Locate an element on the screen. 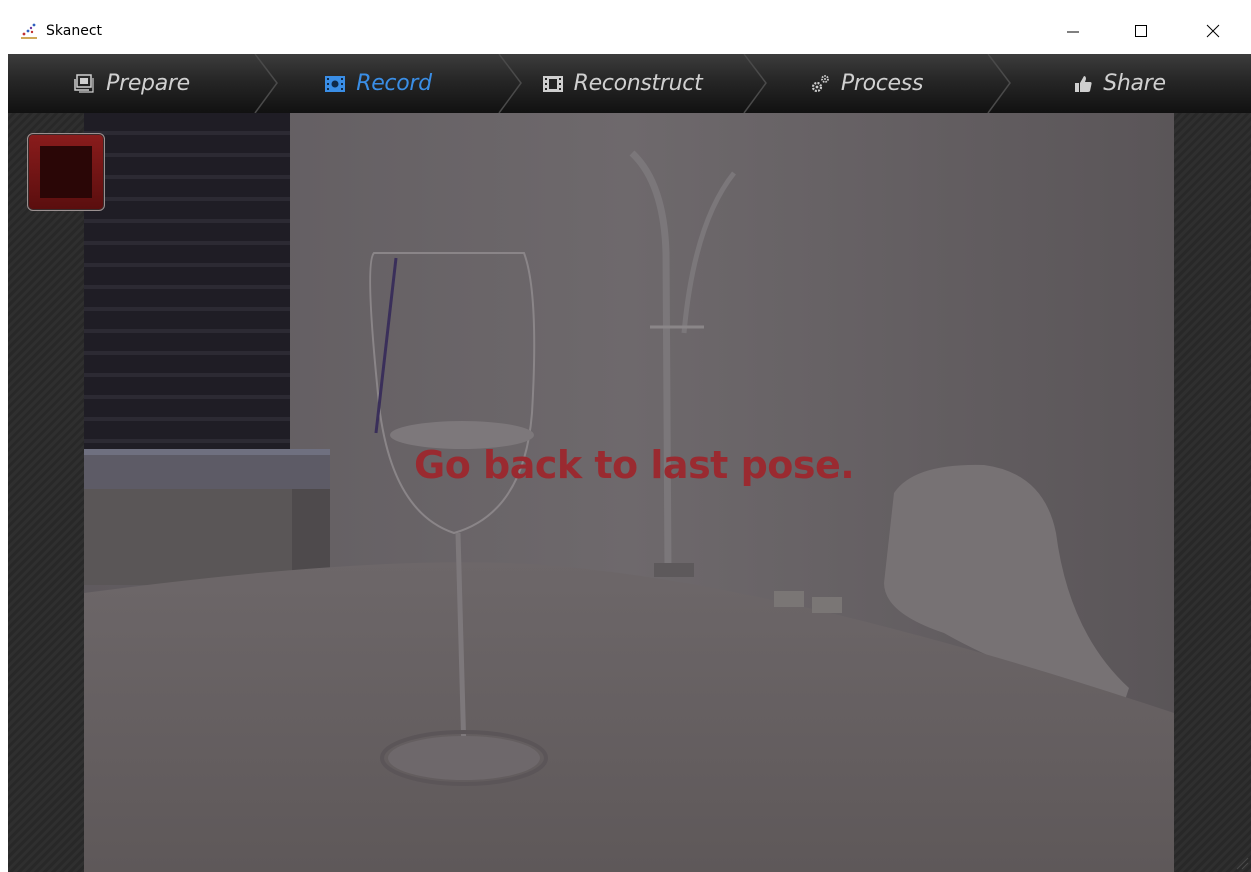 The width and height of the screenshot is (1251, 872). gears-icon is located at coordinates (820, 83).